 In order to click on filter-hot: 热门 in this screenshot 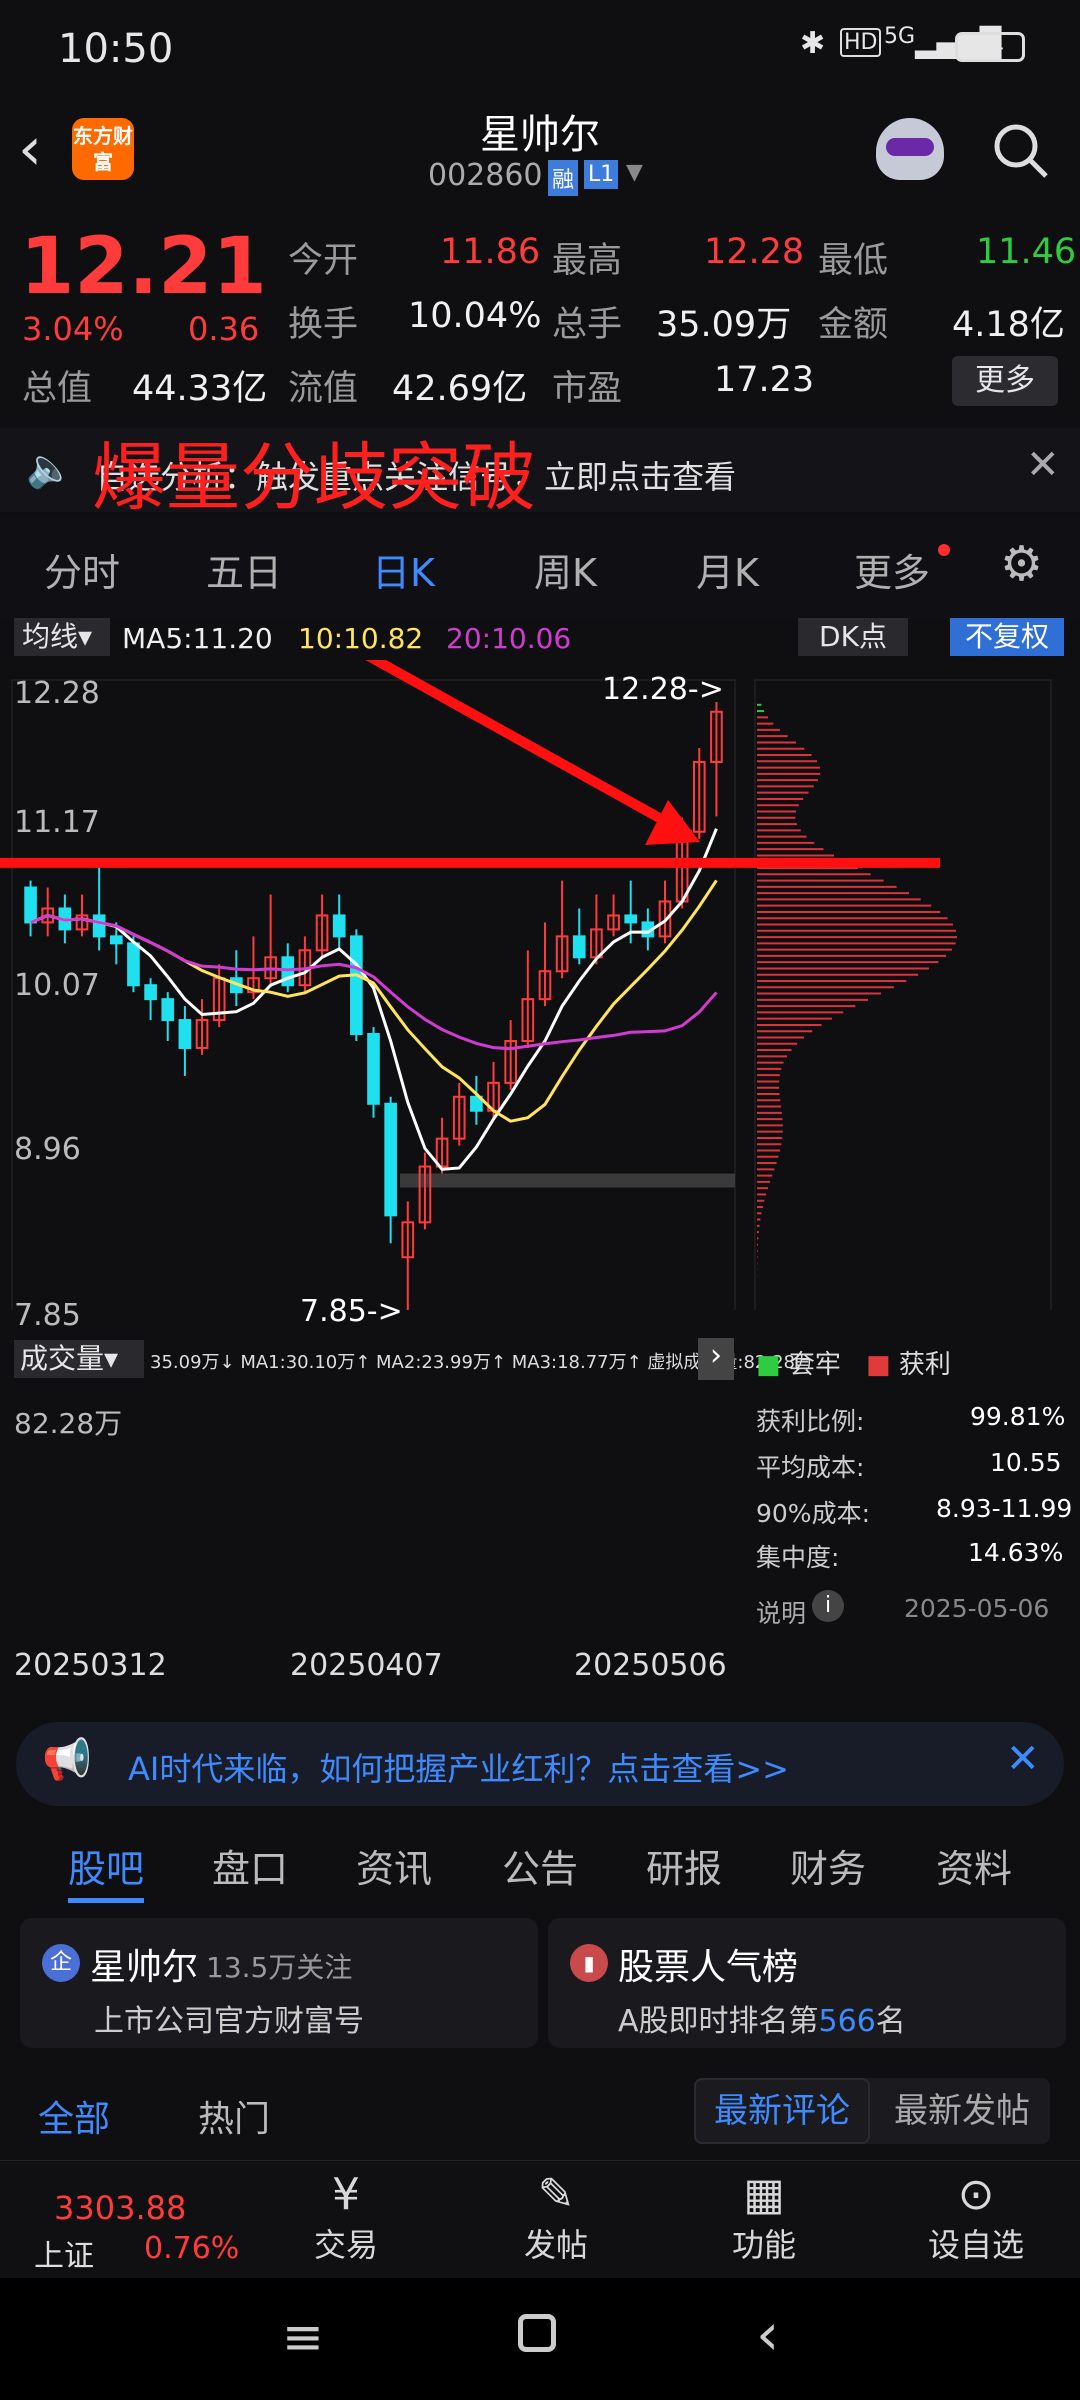, I will do `click(234, 2116)`.